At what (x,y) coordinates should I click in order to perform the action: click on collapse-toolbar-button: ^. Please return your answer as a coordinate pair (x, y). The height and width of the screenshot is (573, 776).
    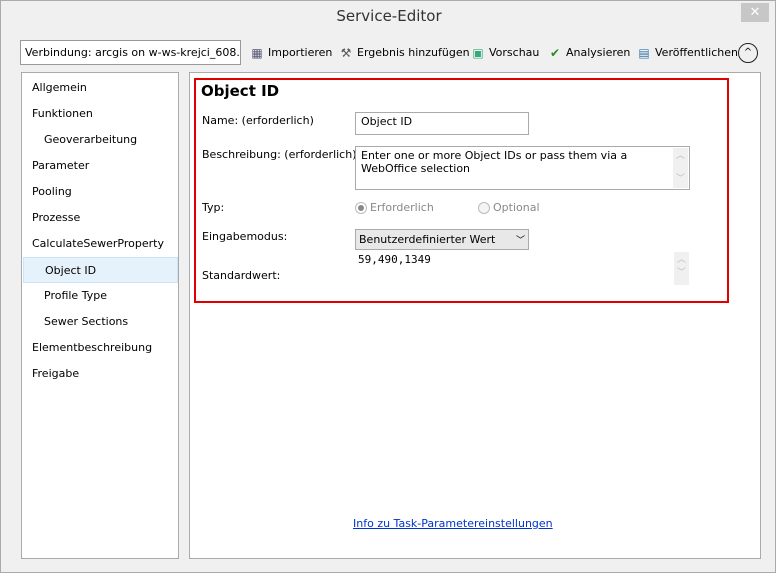
    Looking at the image, I should click on (748, 53).